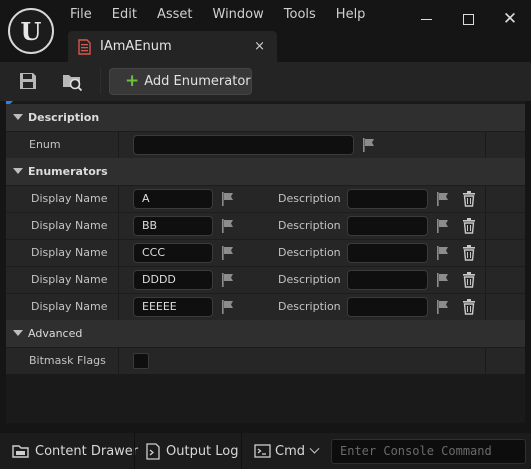  I want to click on display-name-input: DDDD, so click(173, 280).